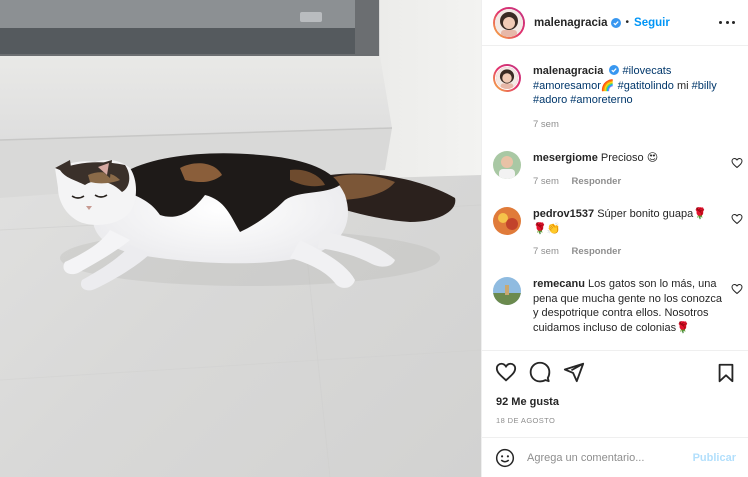  Describe the element at coordinates (714, 458) in the screenshot. I see `publish-button: Publicar` at that location.